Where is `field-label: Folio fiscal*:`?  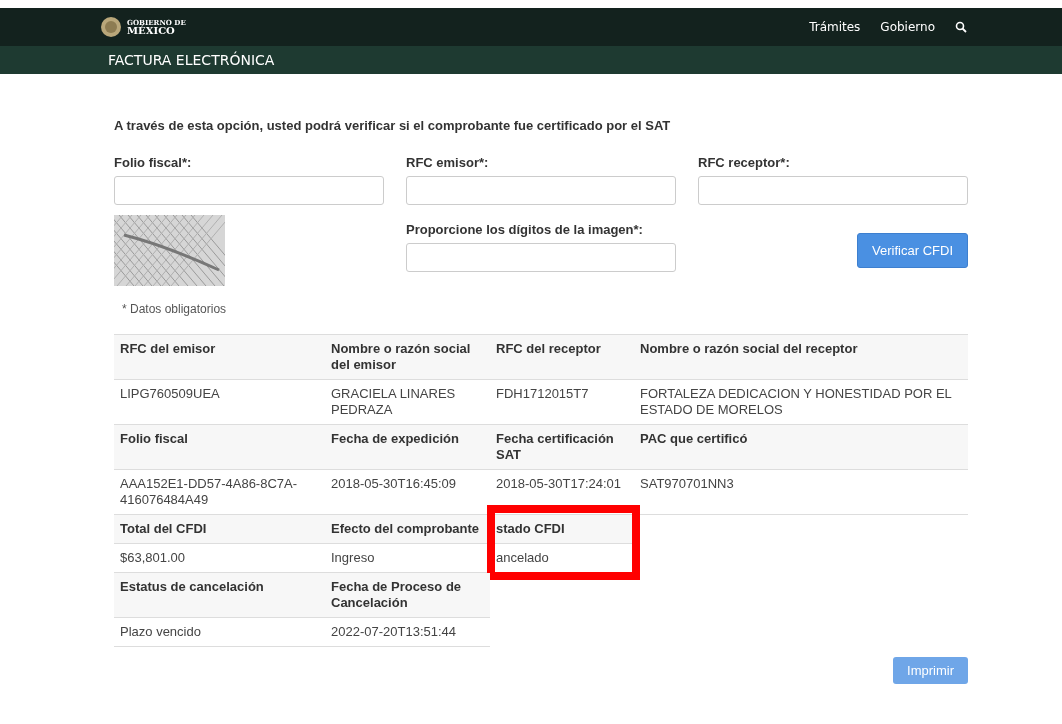 field-label: Folio fiscal*: is located at coordinates (153, 162).